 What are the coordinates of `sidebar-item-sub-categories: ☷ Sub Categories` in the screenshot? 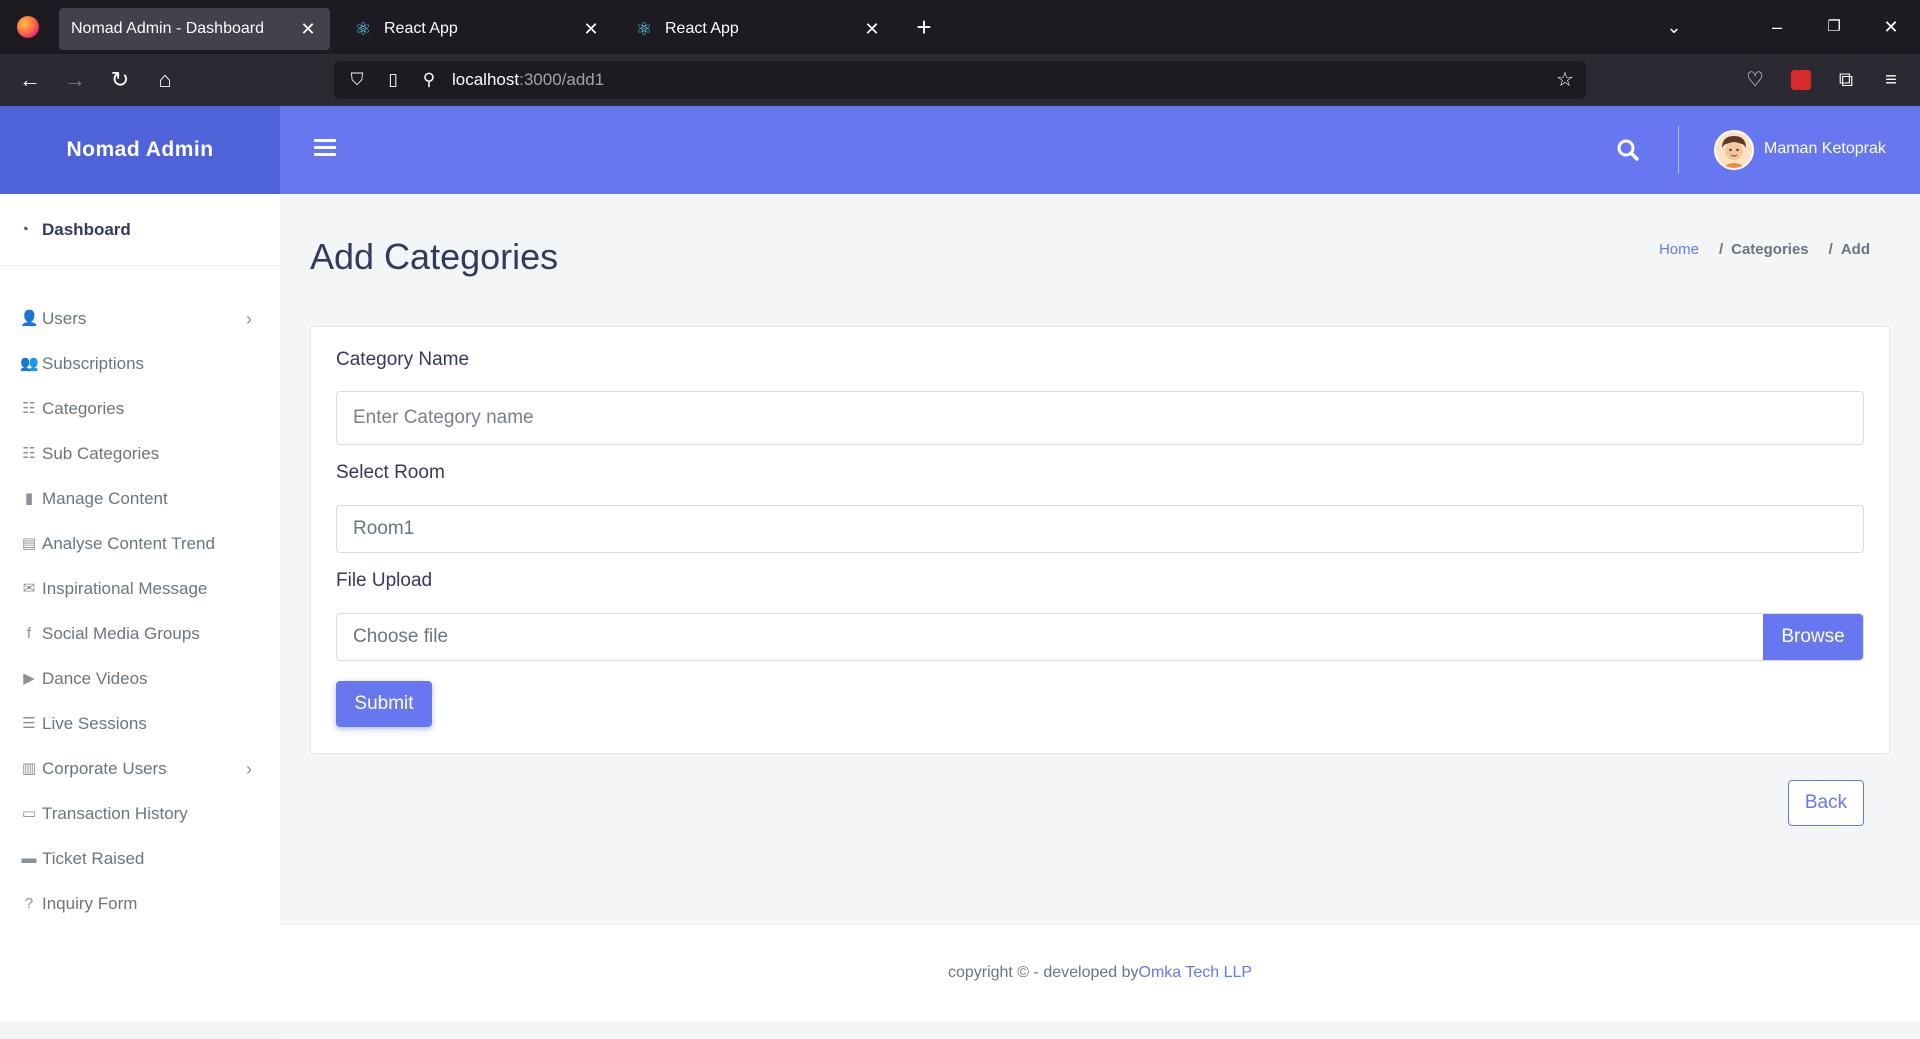 It's located at (140, 454).